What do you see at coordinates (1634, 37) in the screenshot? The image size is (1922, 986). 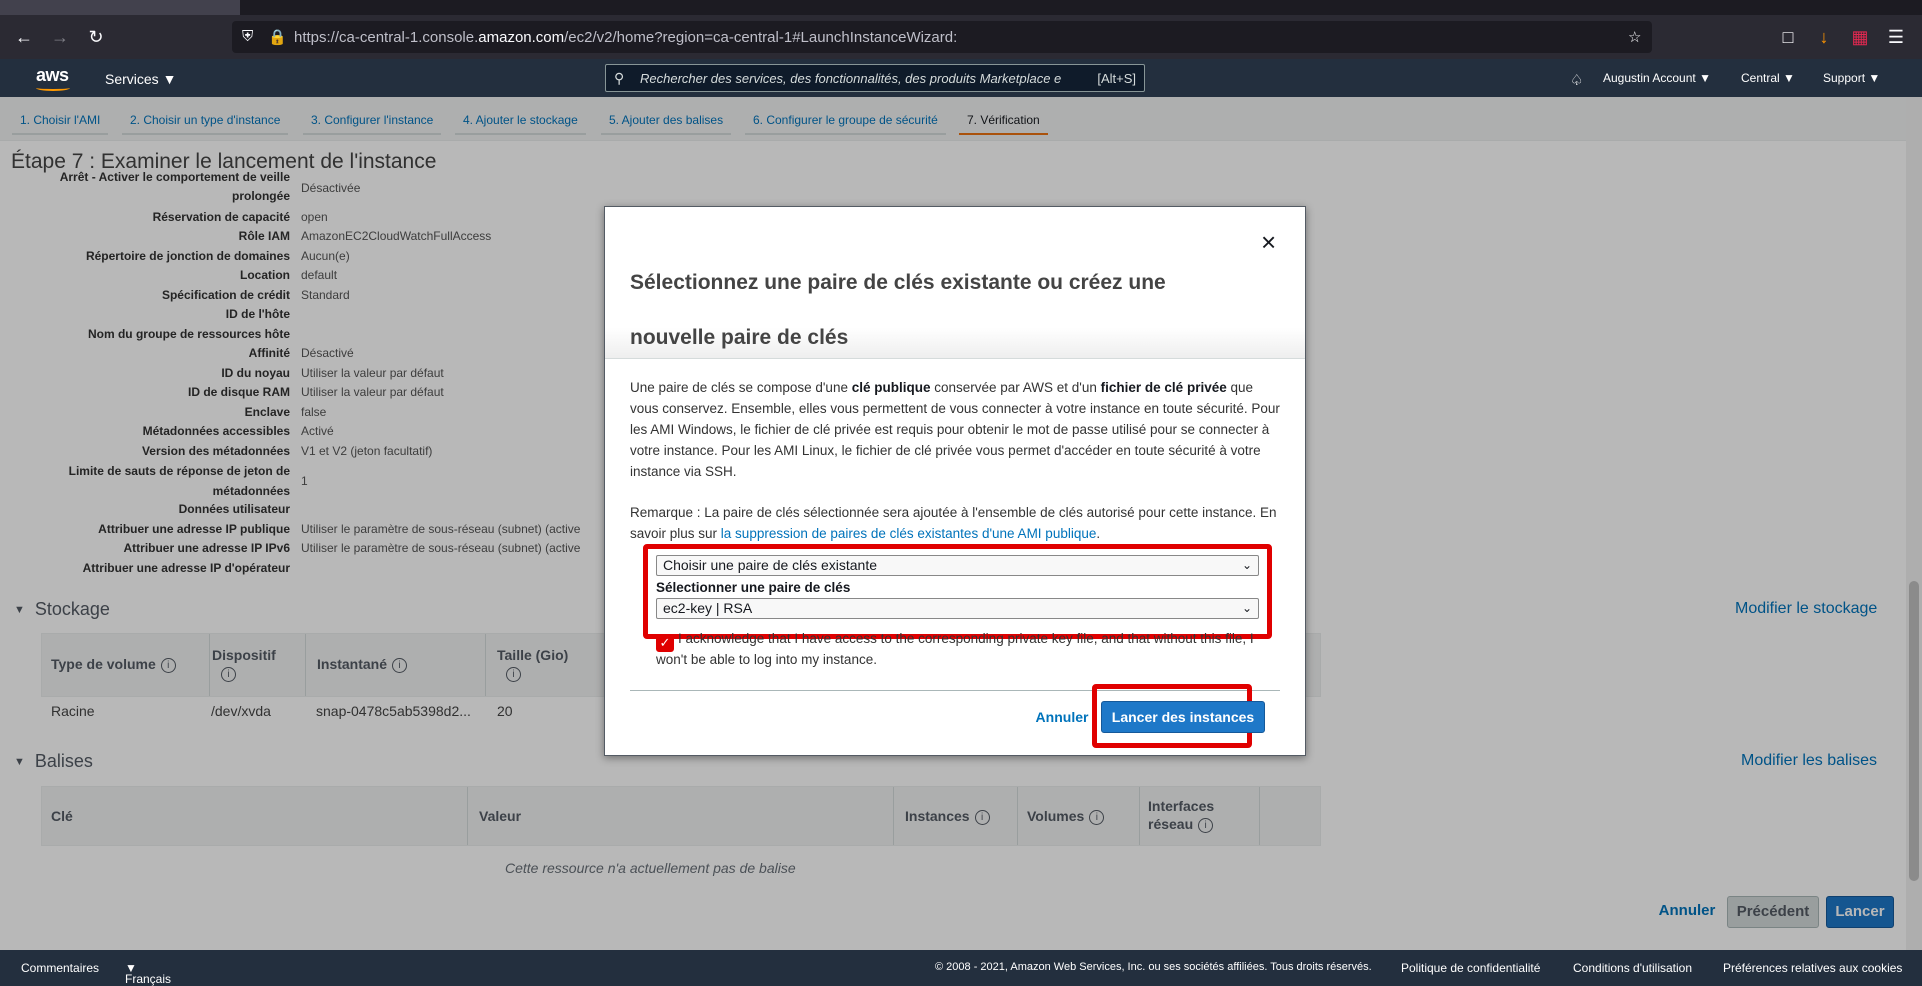 I see `bookmark-star-icon: ☆` at bounding box center [1634, 37].